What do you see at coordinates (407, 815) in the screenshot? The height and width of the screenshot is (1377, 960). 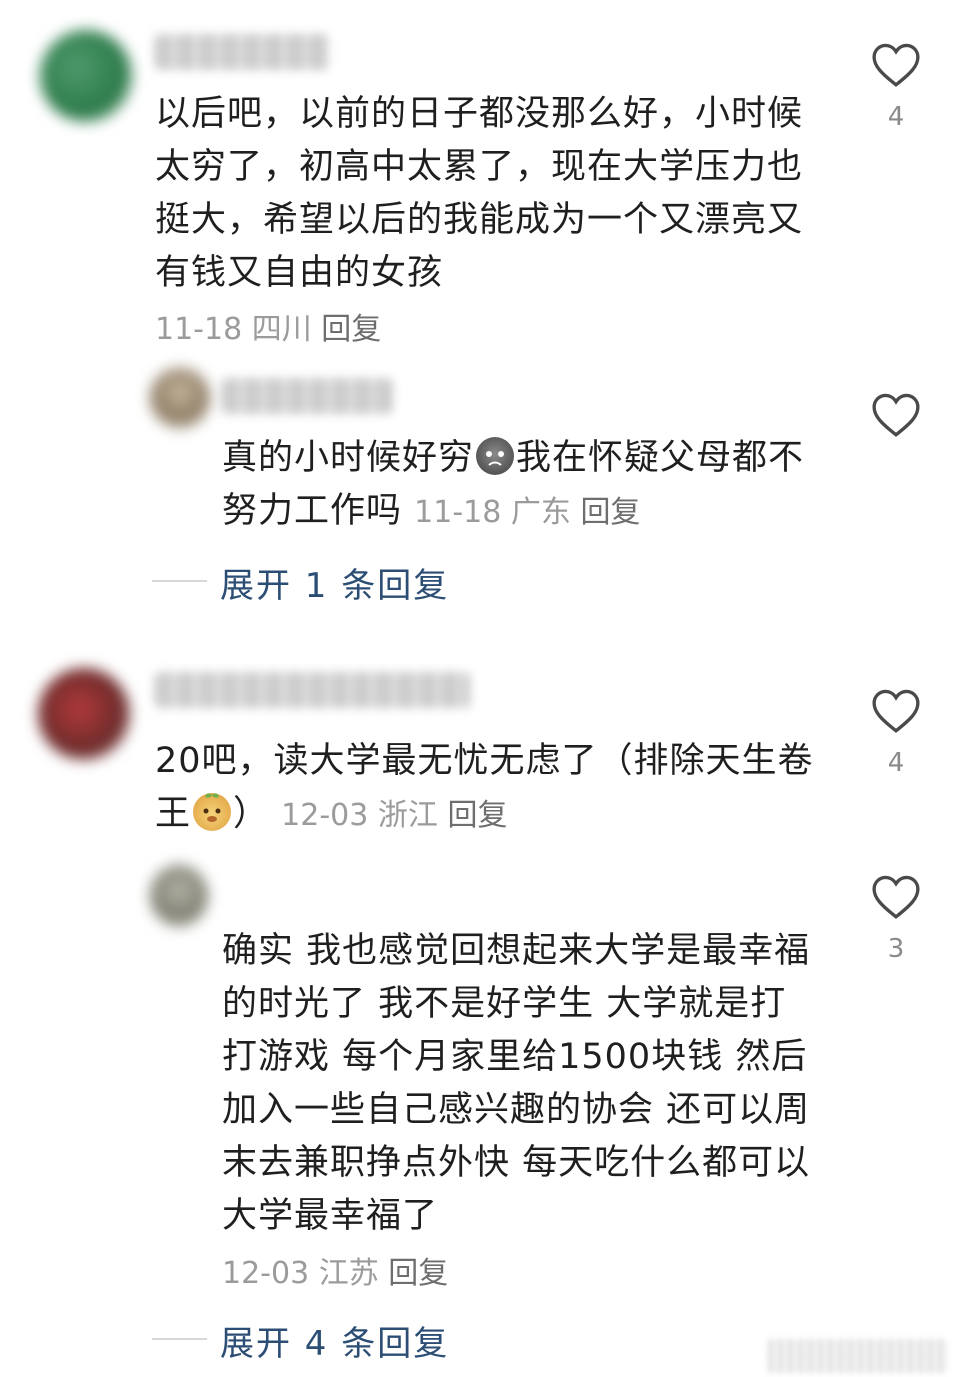 I see `comment-location: 浙江` at bounding box center [407, 815].